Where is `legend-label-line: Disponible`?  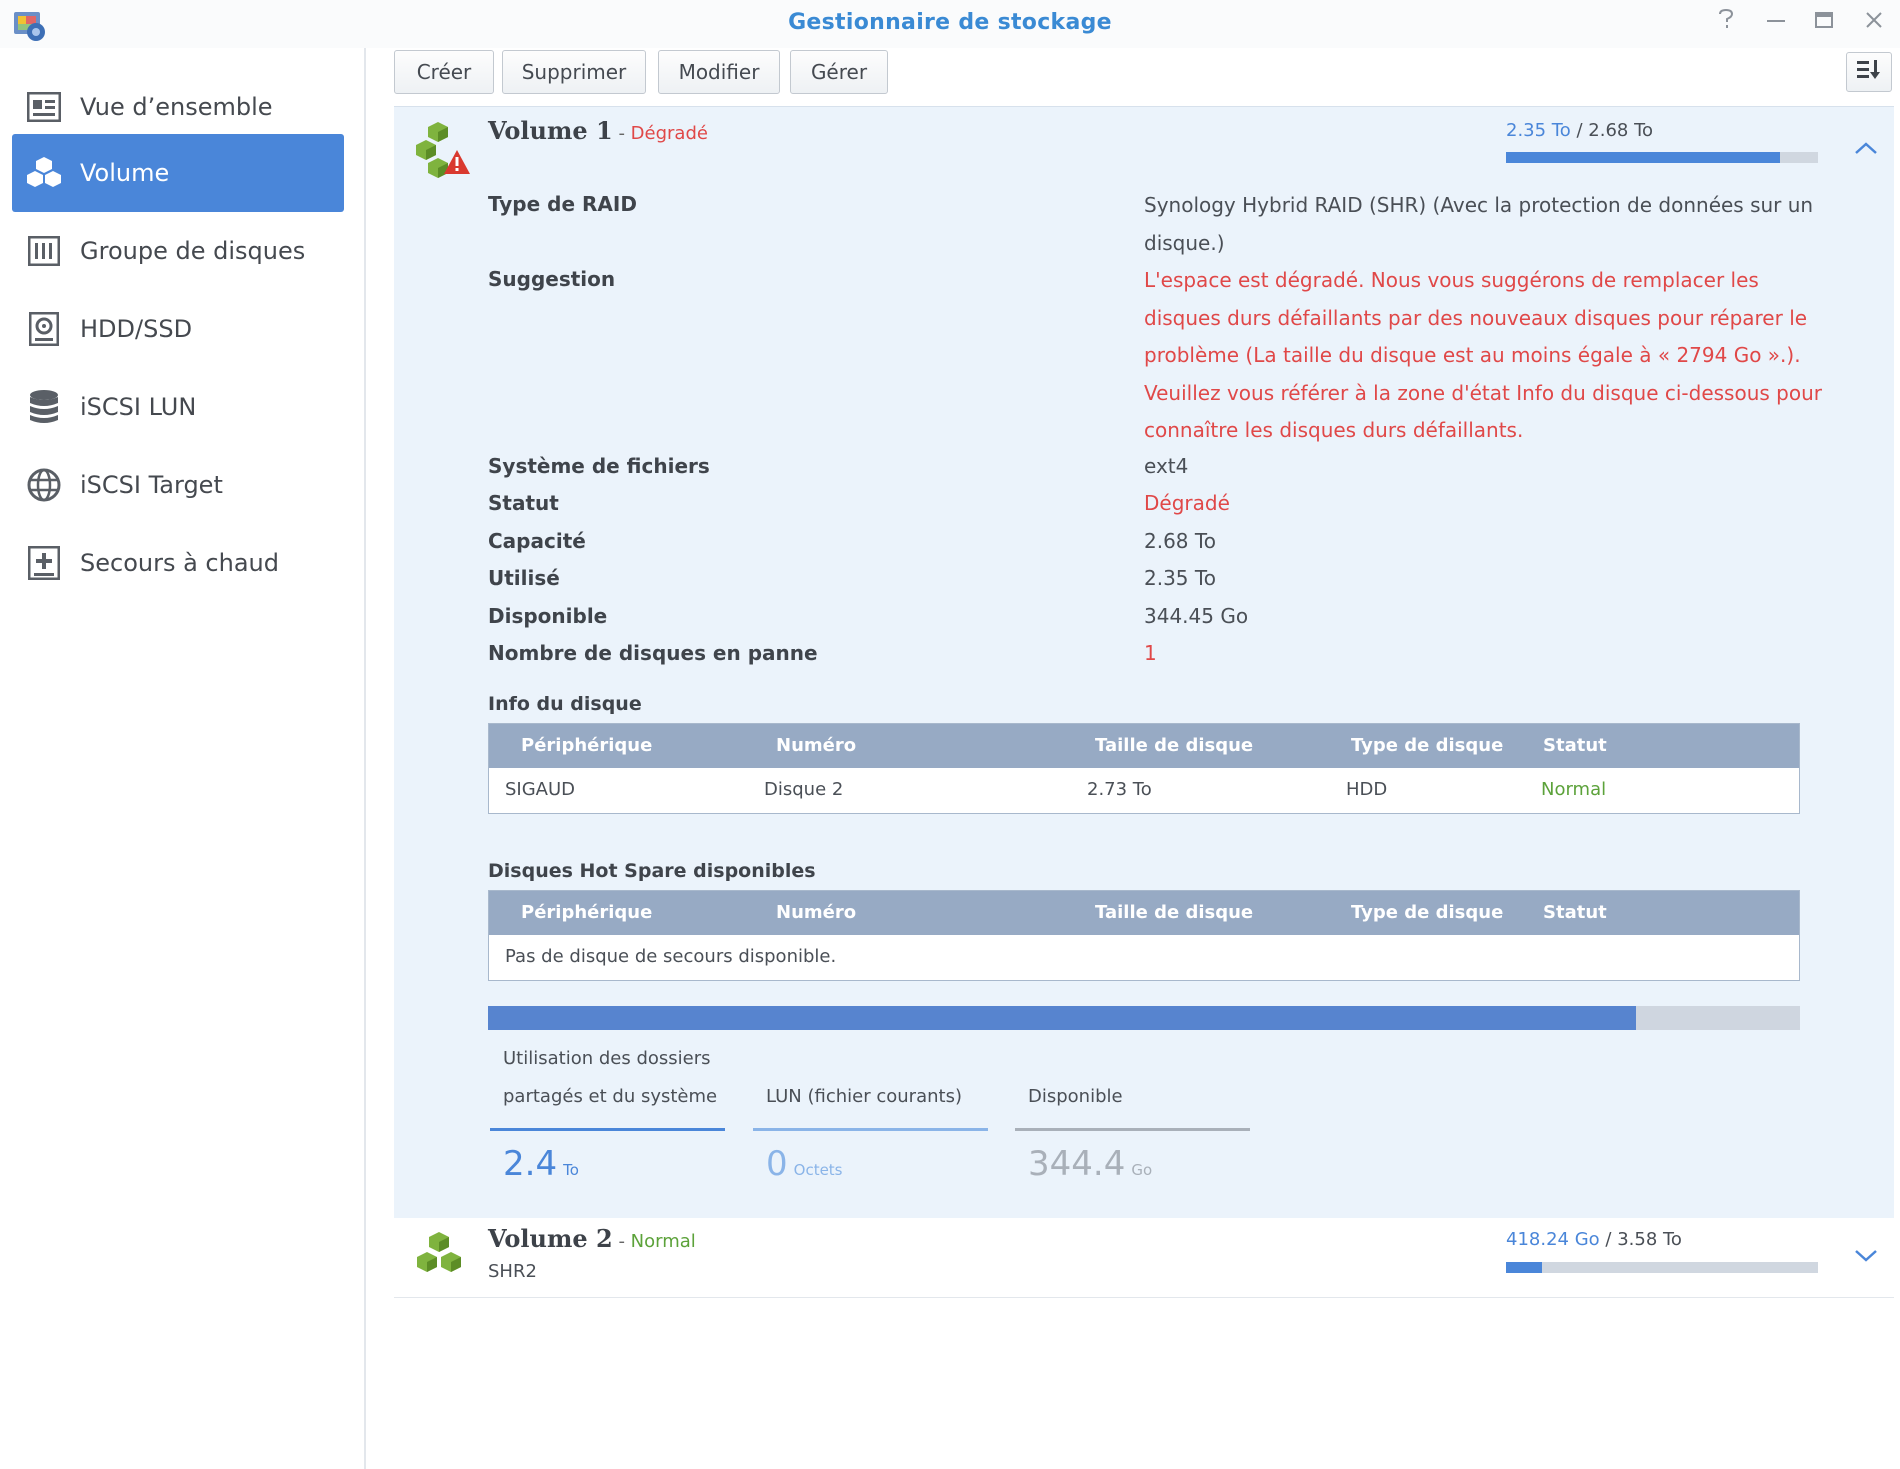
legend-label-line: Disponible is located at coordinates (1075, 1096).